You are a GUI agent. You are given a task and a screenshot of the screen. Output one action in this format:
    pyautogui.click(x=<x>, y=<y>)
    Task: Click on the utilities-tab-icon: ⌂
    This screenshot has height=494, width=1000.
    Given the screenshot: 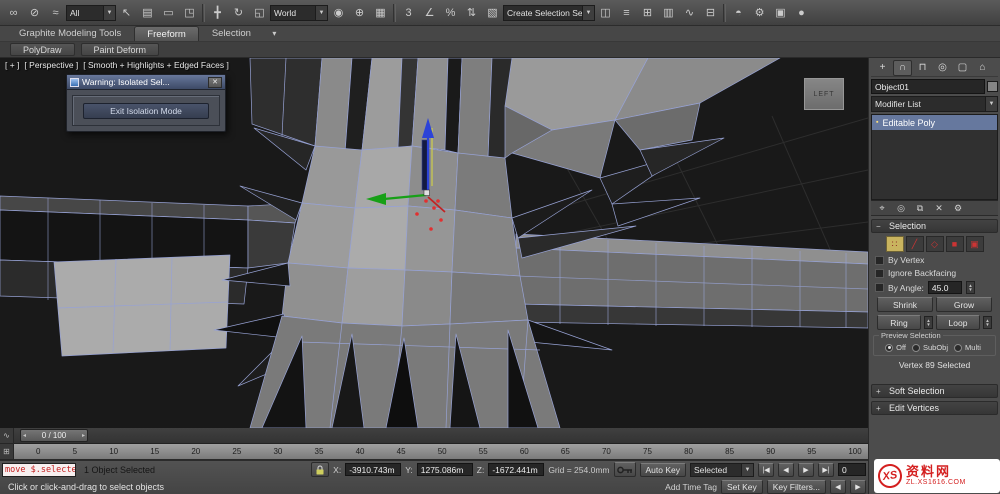 What is the action you would take?
    pyautogui.click(x=982, y=68)
    